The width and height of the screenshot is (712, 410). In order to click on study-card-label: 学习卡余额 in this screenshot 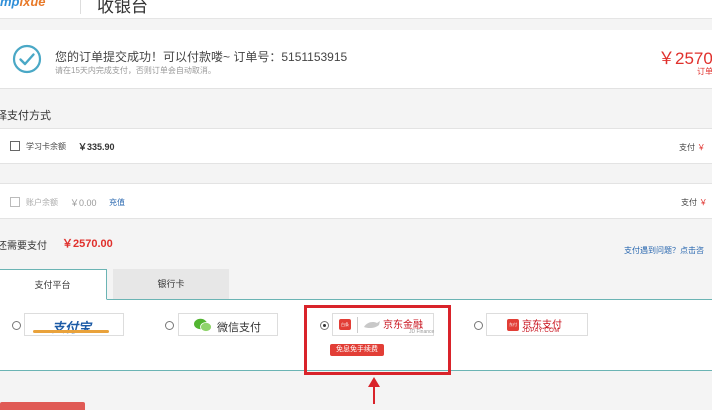, I will do `click(46, 146)`.